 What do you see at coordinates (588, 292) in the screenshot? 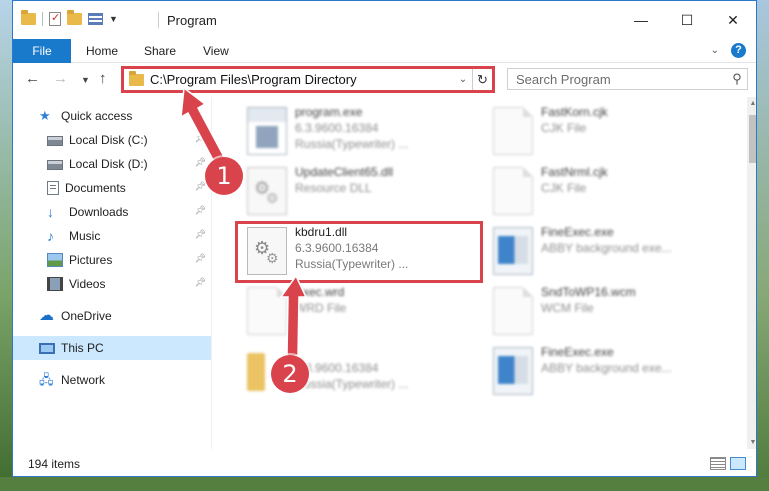
I see `file-name: SndToWP16.wcm` at bounding box center [588, 292].